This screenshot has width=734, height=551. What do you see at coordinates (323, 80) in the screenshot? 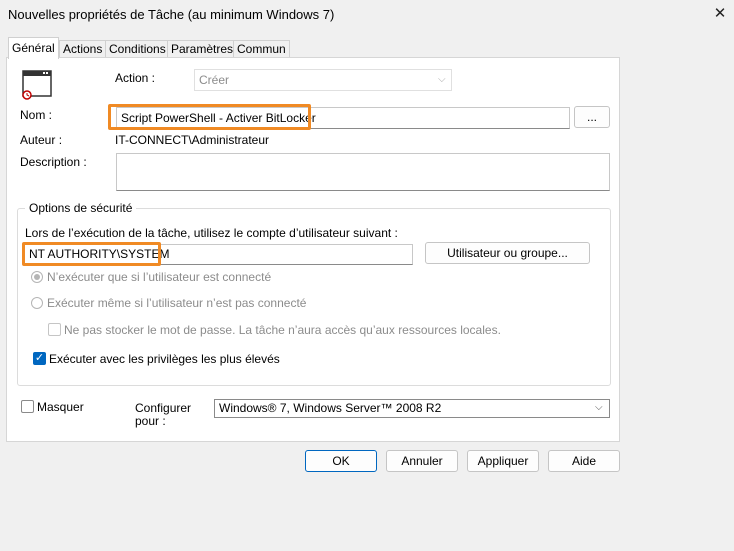
I see `action-select: Créer` at bounding box center [323, 80].